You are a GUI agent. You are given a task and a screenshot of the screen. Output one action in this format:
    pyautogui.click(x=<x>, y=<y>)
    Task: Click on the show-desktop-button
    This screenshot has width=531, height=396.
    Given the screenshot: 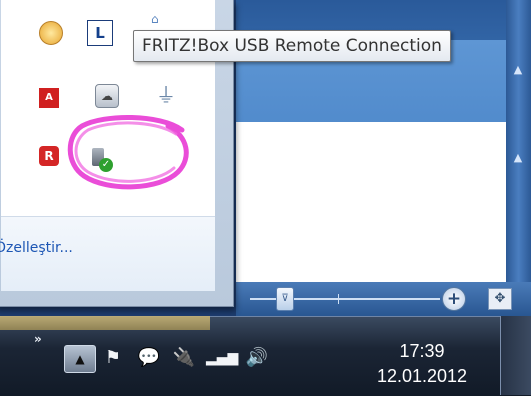 What is the action you would take?
    pyautogui.click(x=515, y=355)
    